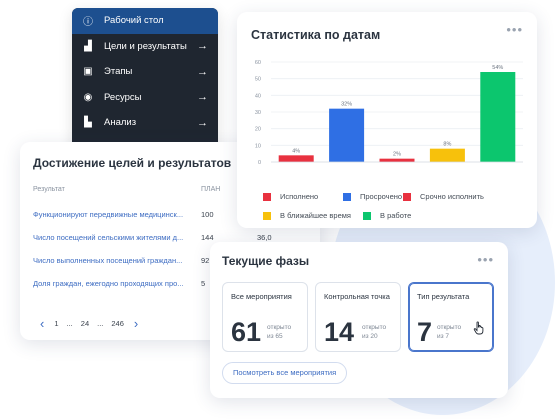  Describe the element at coordinates (145, 123) in the screenshot. I see `sidebar-item-analysis: ▙ Анализ →` at that location.